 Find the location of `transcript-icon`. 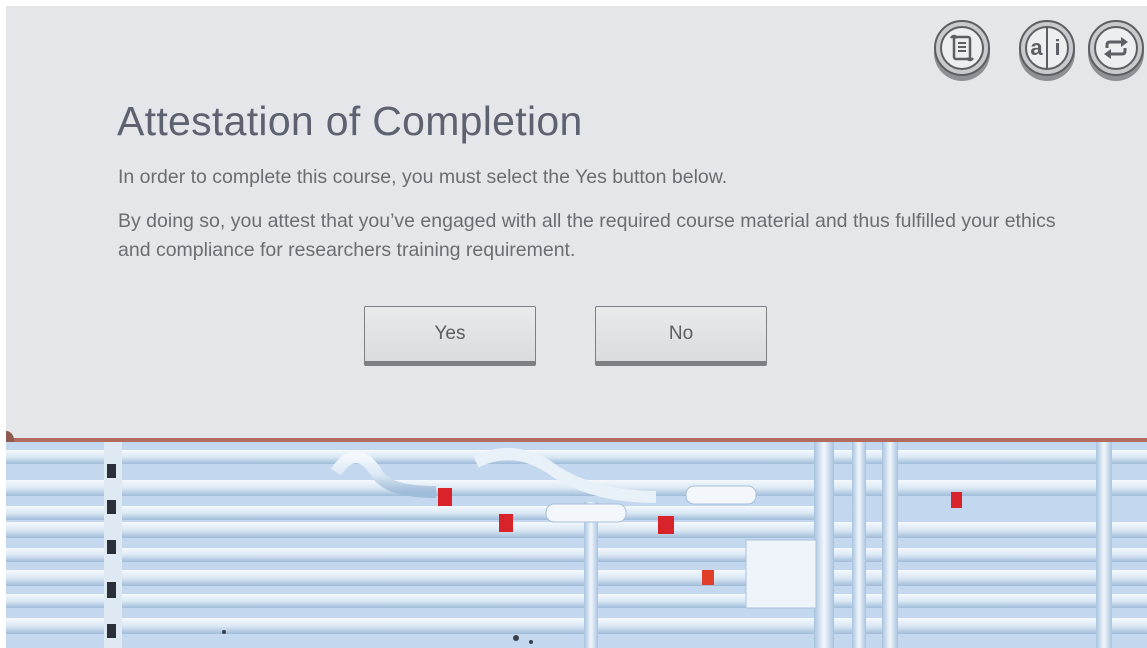

transcript-icon is located at coordinates (962, 48).